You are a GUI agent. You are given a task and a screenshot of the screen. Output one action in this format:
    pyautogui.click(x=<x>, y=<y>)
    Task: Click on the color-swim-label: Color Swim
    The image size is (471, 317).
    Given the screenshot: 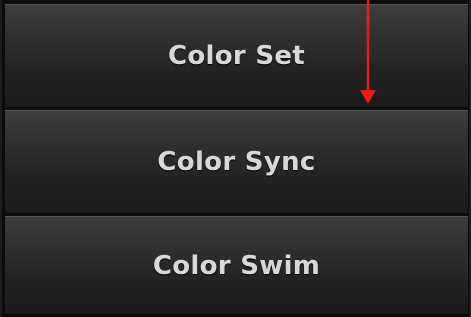 What is the action you would take?
    pyautogui.click(x=236, y=265)
    